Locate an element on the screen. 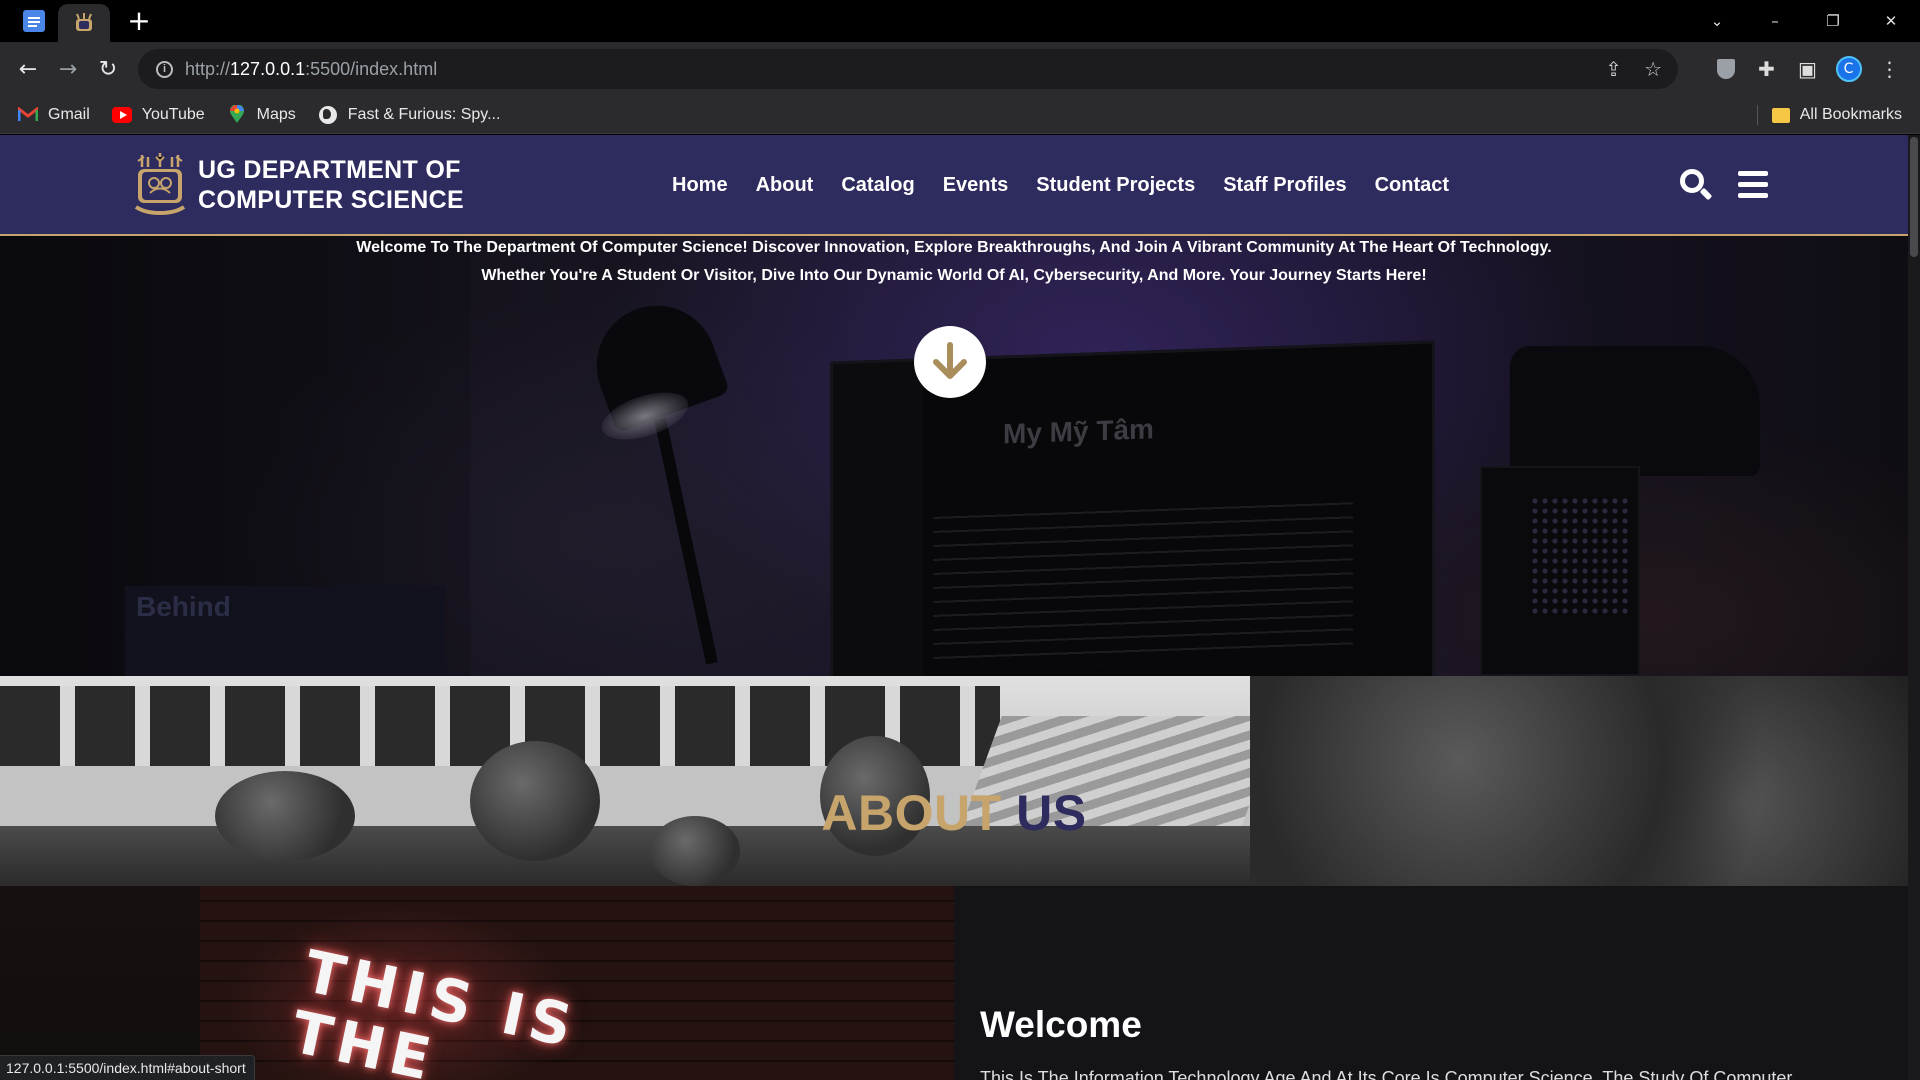 The image size is (1920, 1080). browser-menu-icon: ⋮ is located at coordinates (1889, 69).